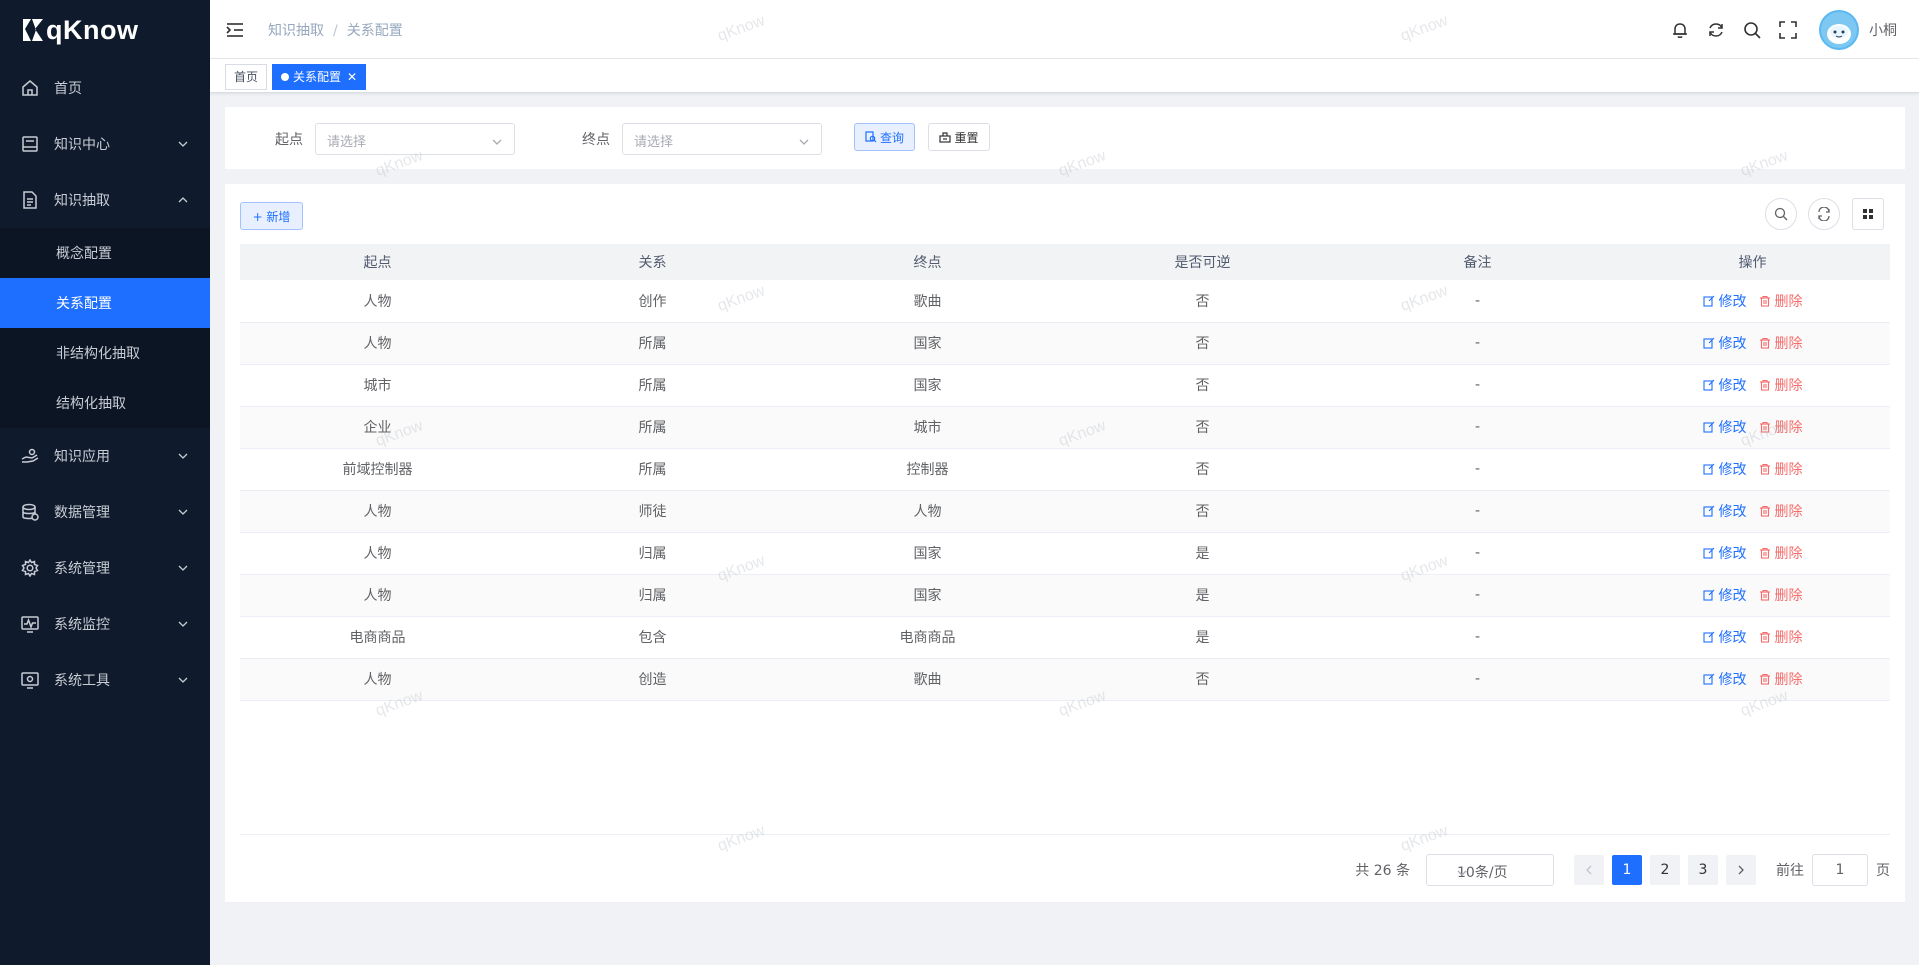  What do you see at coordinates (82, 569) in the screenshot?
I see `sidebar-item-label: 系统管理` at bounding box center [82, 569].